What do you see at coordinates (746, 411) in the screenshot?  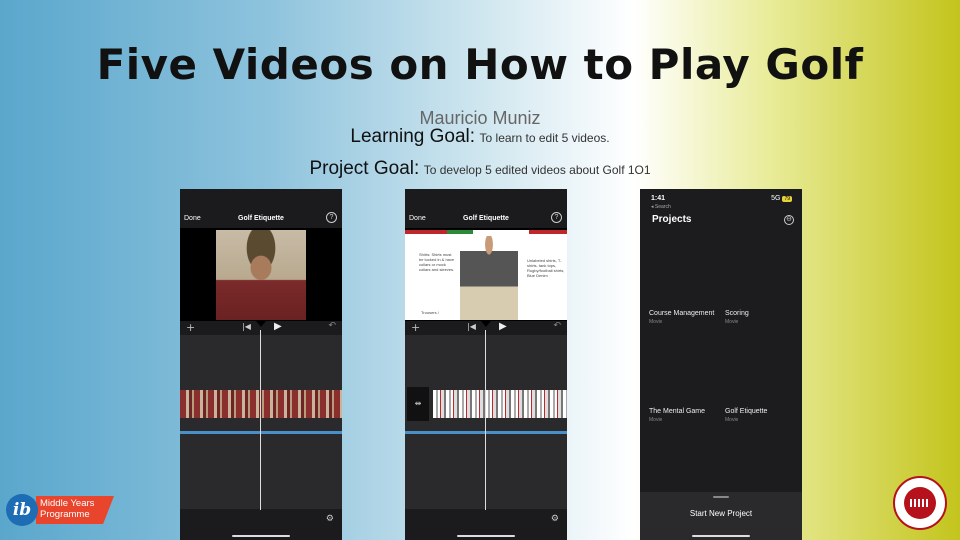 I see `project-name: Golf Etiquette` at bounding box center [746, 411].